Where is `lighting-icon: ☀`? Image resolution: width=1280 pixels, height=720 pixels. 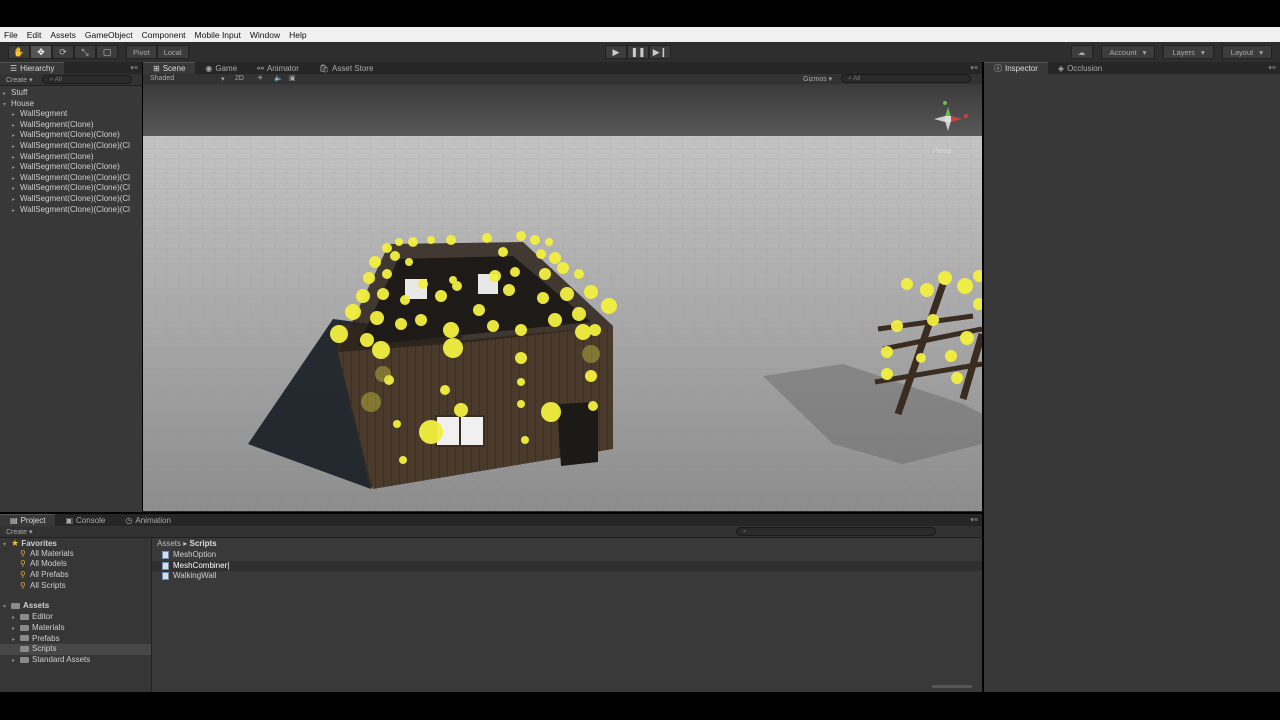
lighting-icon: ☀ is located at coordinates (260, 78).